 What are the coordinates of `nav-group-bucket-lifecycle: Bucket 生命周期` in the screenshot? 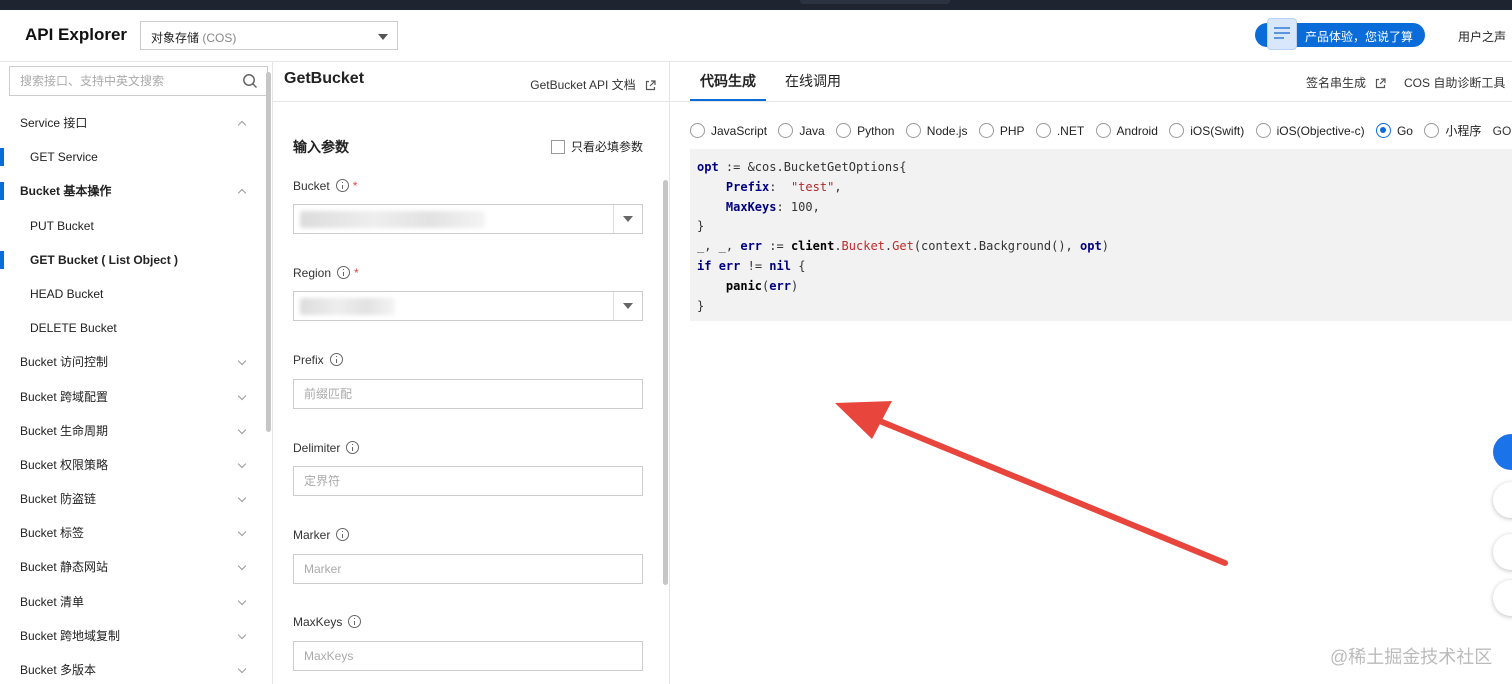 It's located at (132, 431).